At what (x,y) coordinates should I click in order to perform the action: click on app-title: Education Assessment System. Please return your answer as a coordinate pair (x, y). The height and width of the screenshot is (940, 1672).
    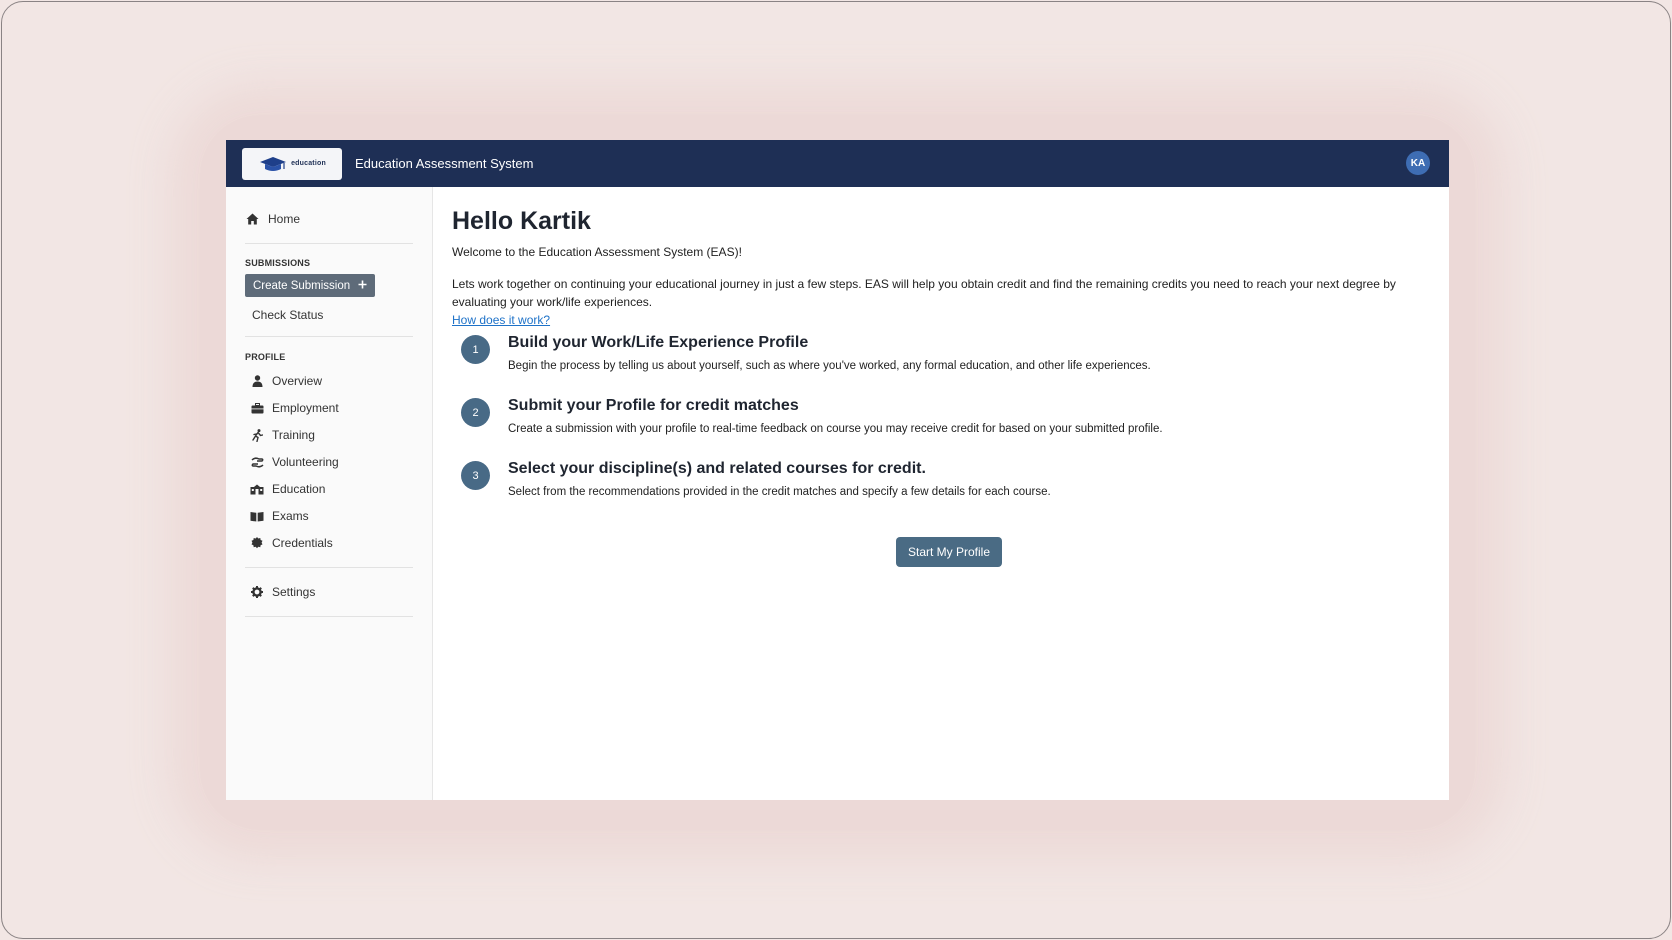
    Looking at the image, I should click on (444, 163).